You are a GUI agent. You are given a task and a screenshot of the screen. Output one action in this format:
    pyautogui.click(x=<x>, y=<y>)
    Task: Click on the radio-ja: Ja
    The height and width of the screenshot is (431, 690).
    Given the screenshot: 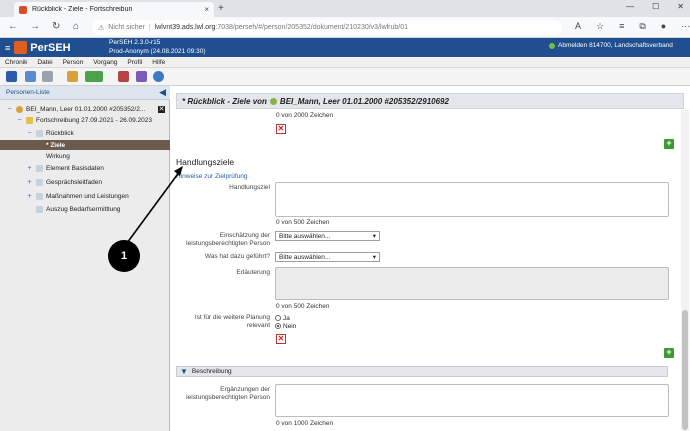 What is the action you would take?
    pyautogui.click(x=282, y=318)
    